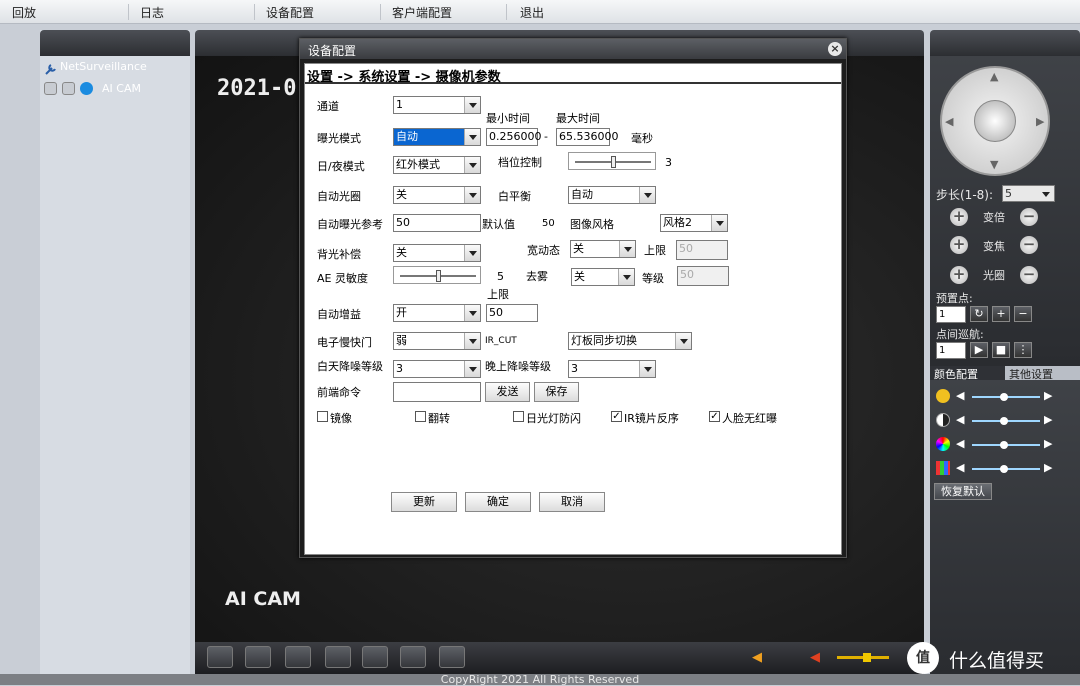 The image size is (1080, 686). What do you see at coordinates (612, 195) in the screenshot?
I see `wb-select: 自动` at bounding box center [612, 195].